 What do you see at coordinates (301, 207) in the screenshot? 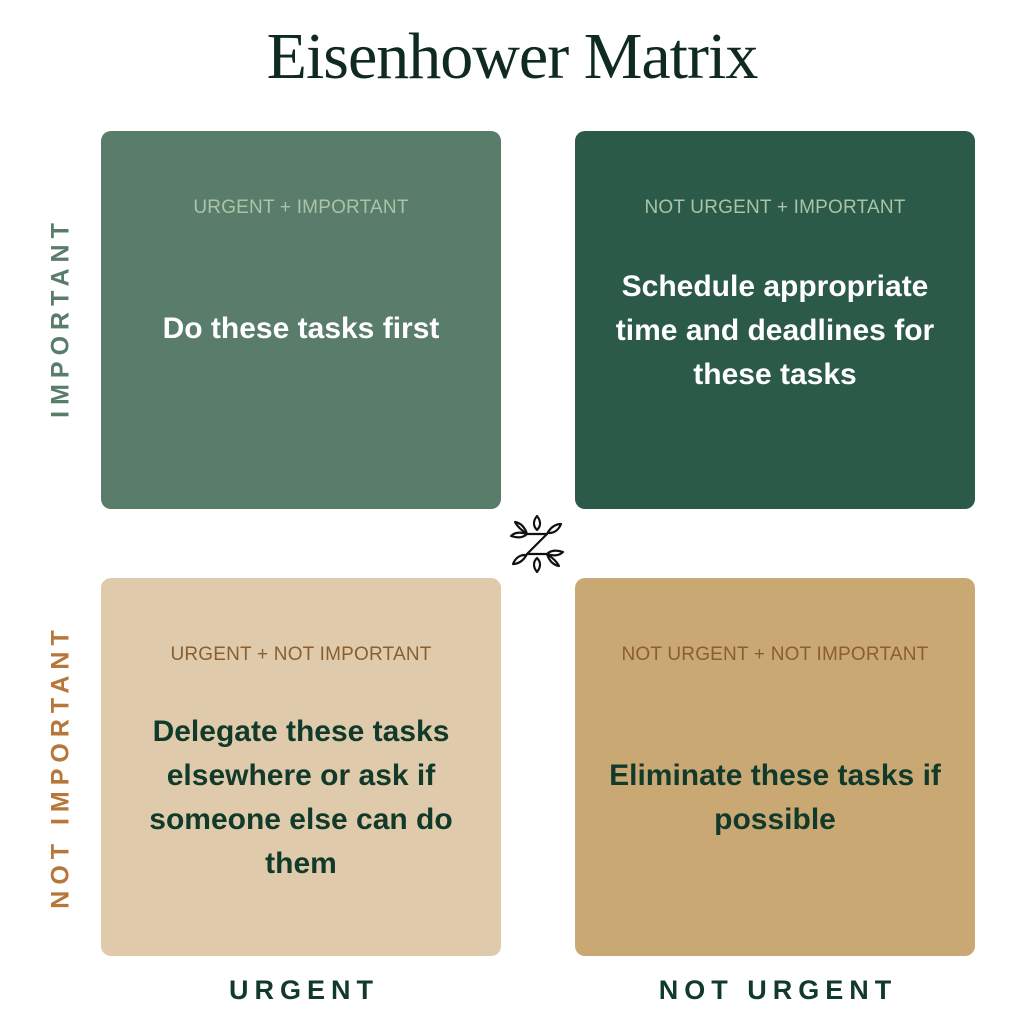
I see `quadrant-category: URGENT + IMPORTANT` at bounding box center [301, 207].